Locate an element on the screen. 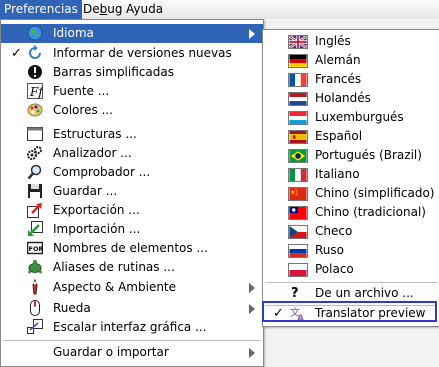 Image resolution: width=439 pixels, height=367 pixels. menu-item-label: Informar de versiones nuevas is located at coordinates (142, 53).